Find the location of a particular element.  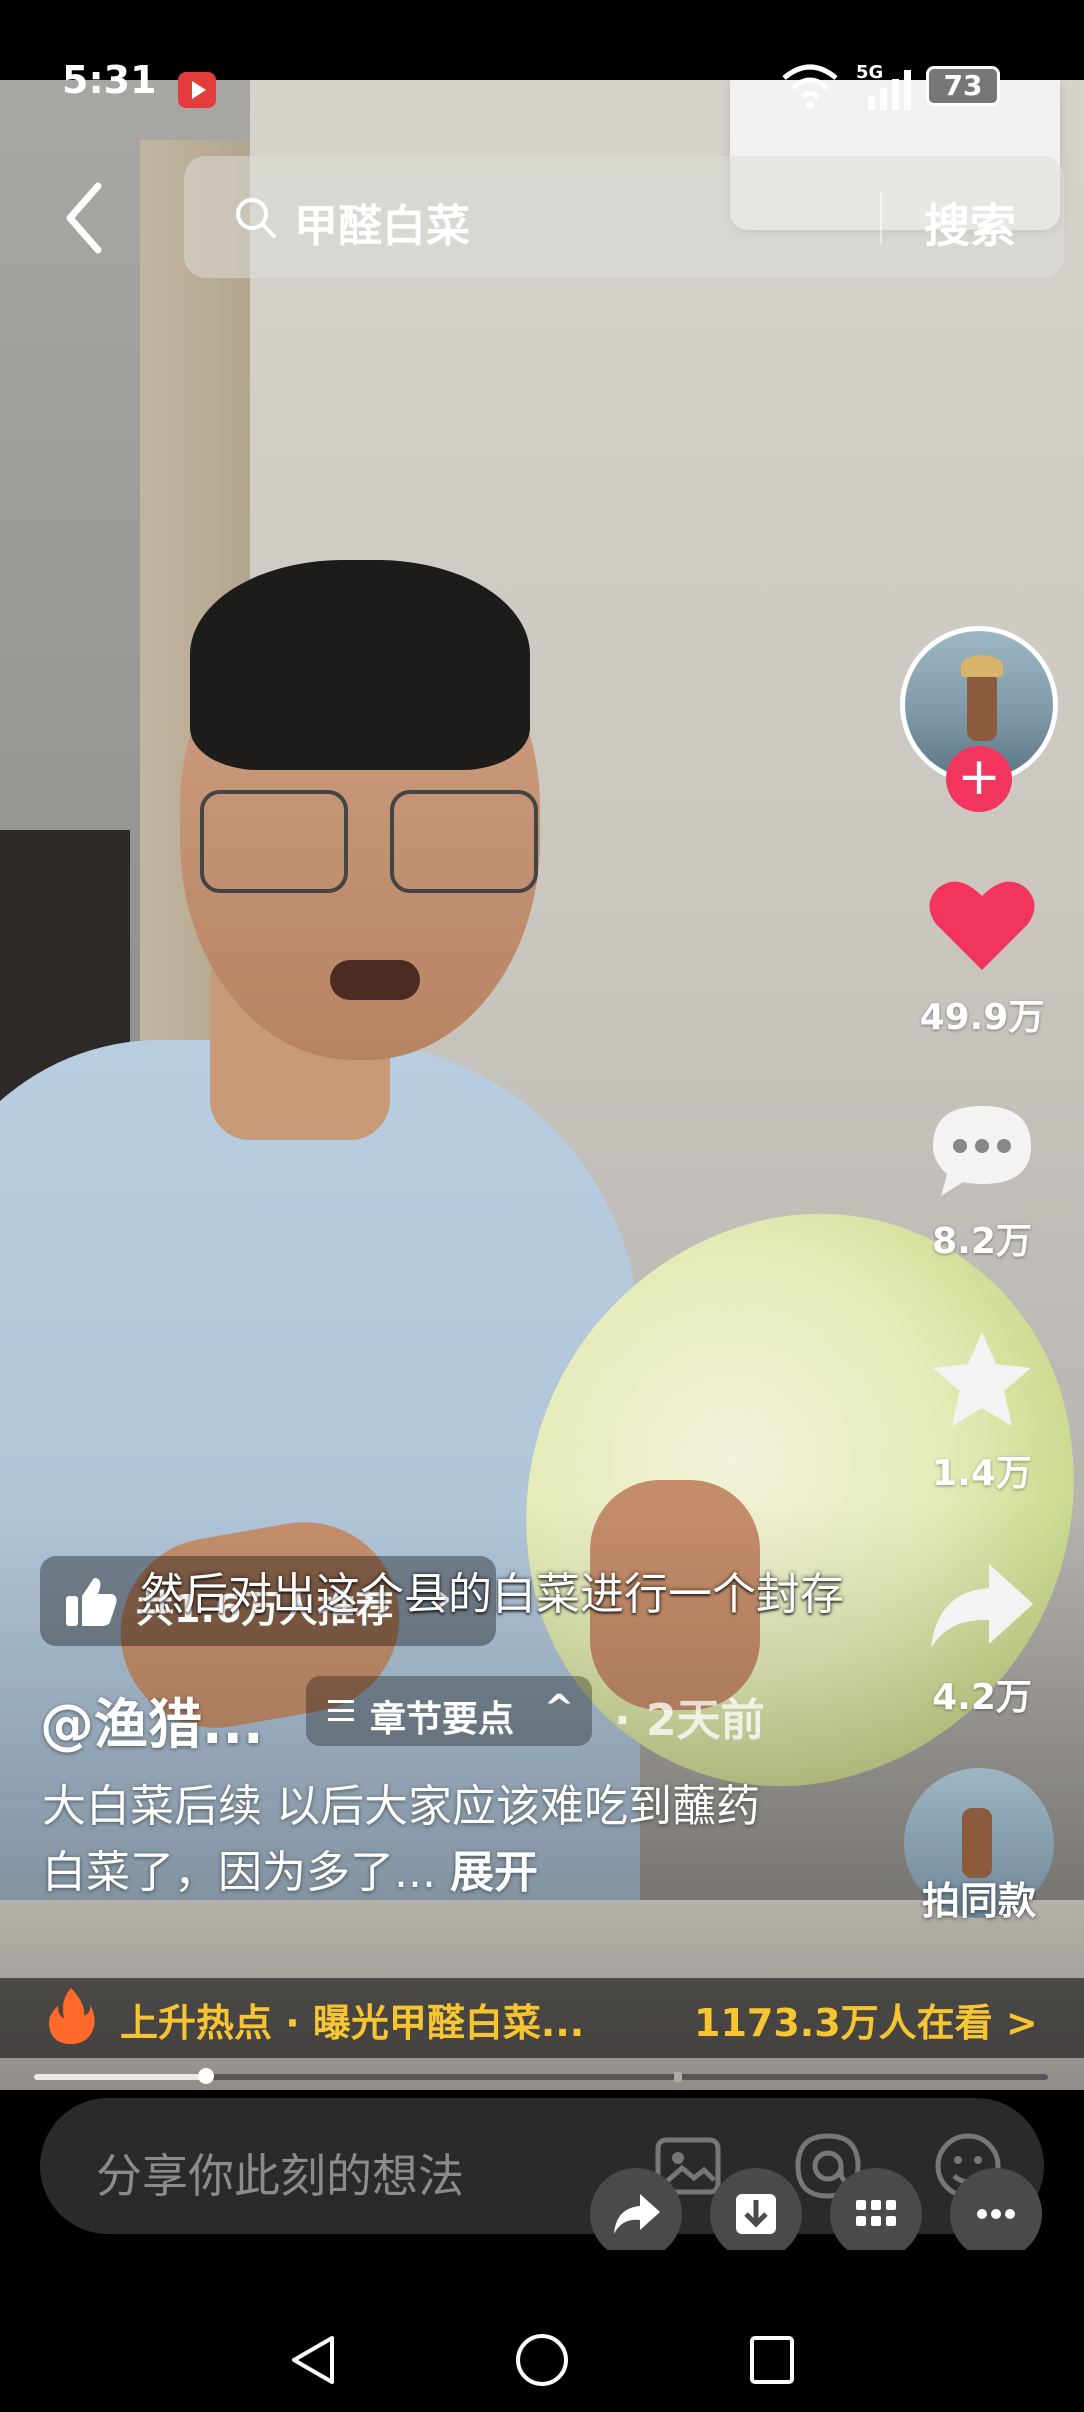

apps-button is located at coordinates (876, 2214).